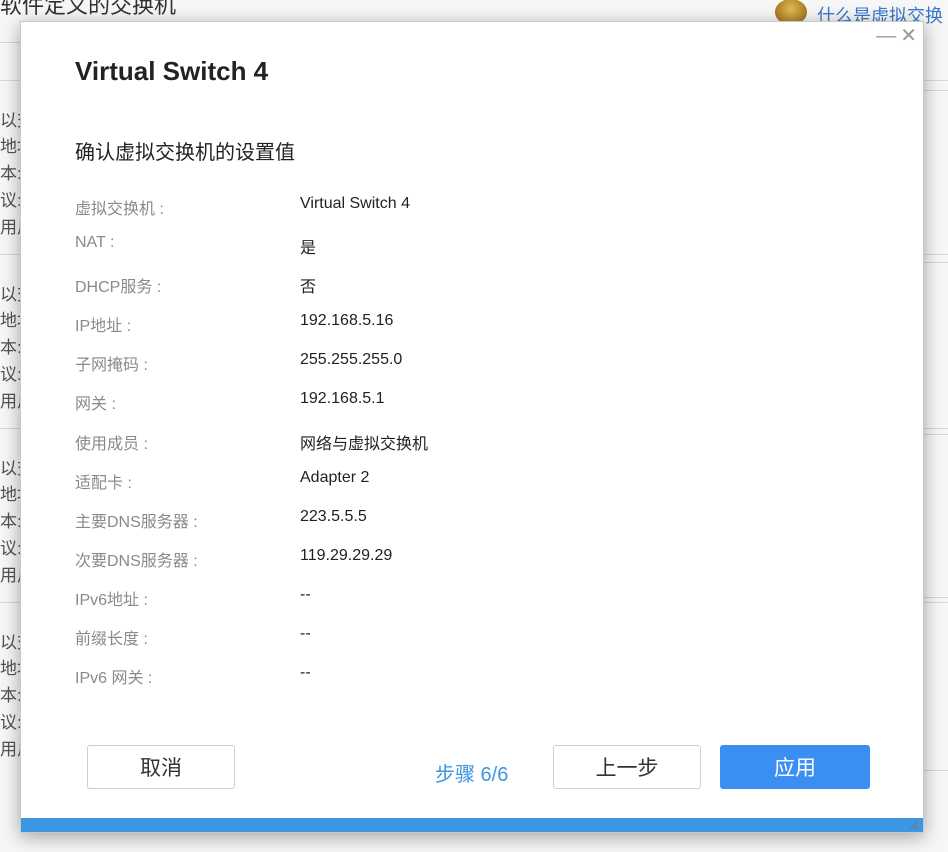 The width and height of the screenshot is (948, 852). Describe the element at coordinates (346, 555) in the screenshot. I see `row-value: 119.29.29.29` at that location.